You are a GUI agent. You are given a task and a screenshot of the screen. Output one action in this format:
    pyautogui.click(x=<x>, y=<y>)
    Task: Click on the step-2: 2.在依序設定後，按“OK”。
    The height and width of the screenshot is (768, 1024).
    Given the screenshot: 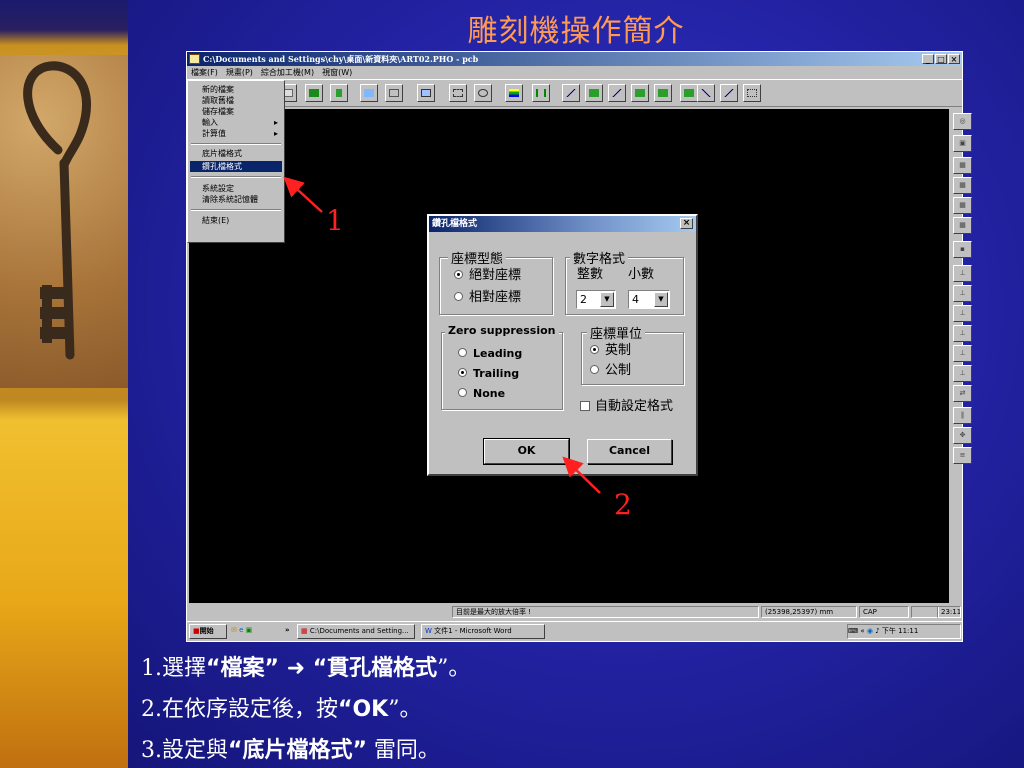 What is the action you would take?
    pyautogui.click(x=305, y=709)
    